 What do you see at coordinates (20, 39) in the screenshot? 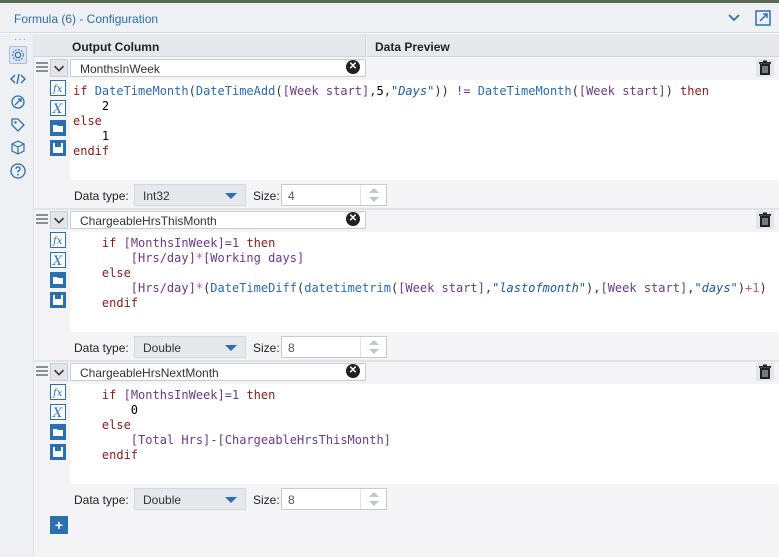
I see `dots-icon: ···` at bounding box center [20, 39].